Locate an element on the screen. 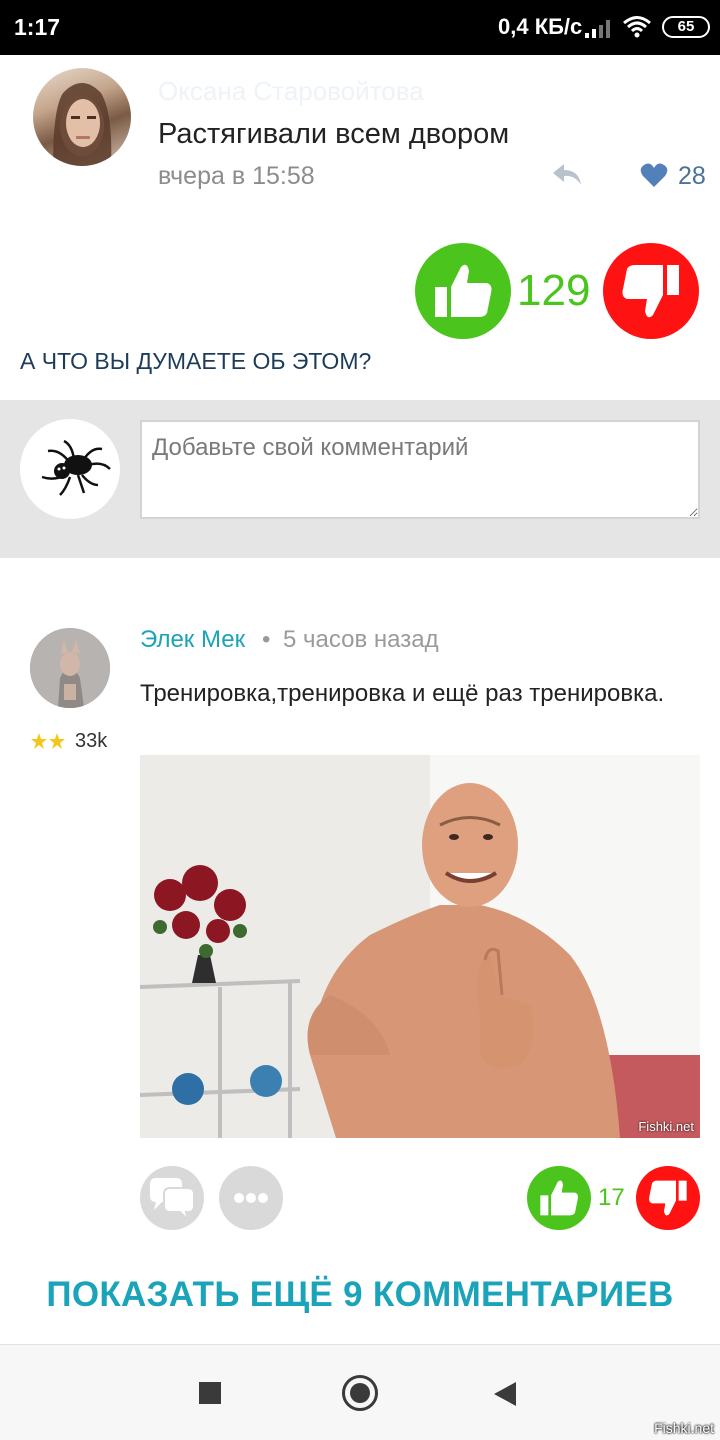 The width and height of the screenshot is (720, 1440). embedded-post-text: Растягивали всем двором is located at coordinates (334, 134).